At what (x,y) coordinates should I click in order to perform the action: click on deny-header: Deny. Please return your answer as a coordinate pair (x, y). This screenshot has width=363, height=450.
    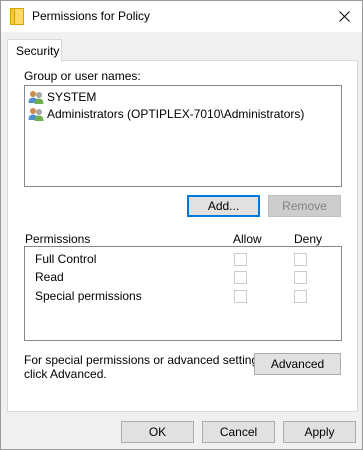
    Looking at the image, I should click on (308, 239).